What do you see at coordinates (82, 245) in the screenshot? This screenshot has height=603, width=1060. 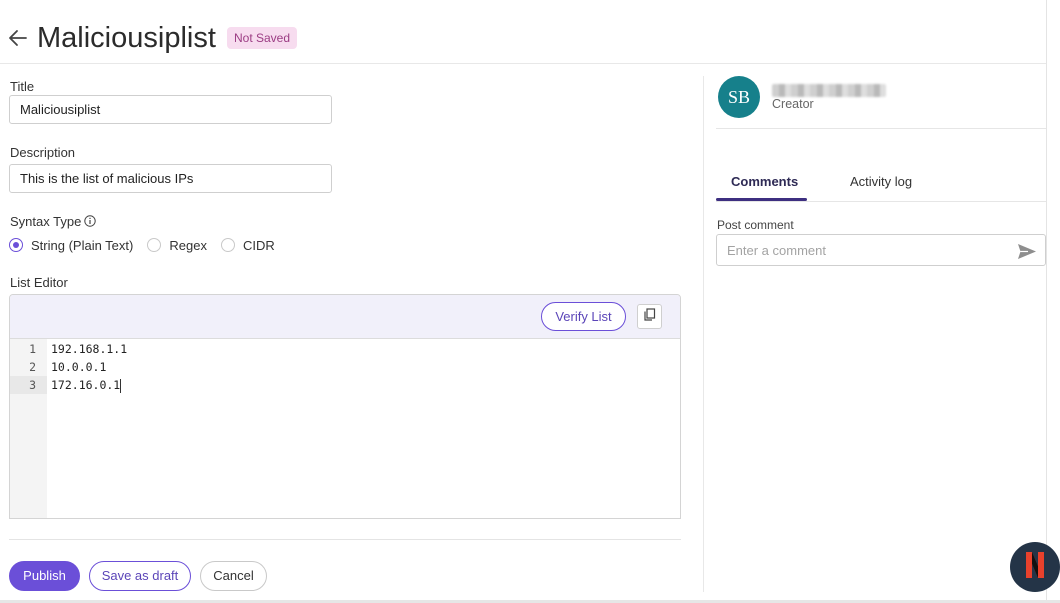 I see `radio-string-label: String (Plain Text)` at bounding box center [82, 245].